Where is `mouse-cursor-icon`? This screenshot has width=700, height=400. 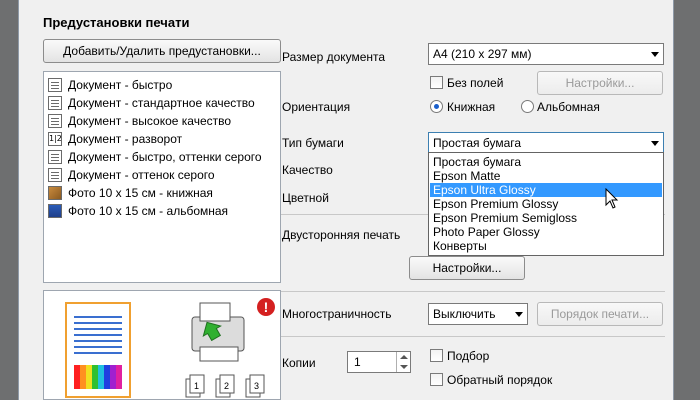
mouse-cursor-icon is located at coordinates (612, 198).